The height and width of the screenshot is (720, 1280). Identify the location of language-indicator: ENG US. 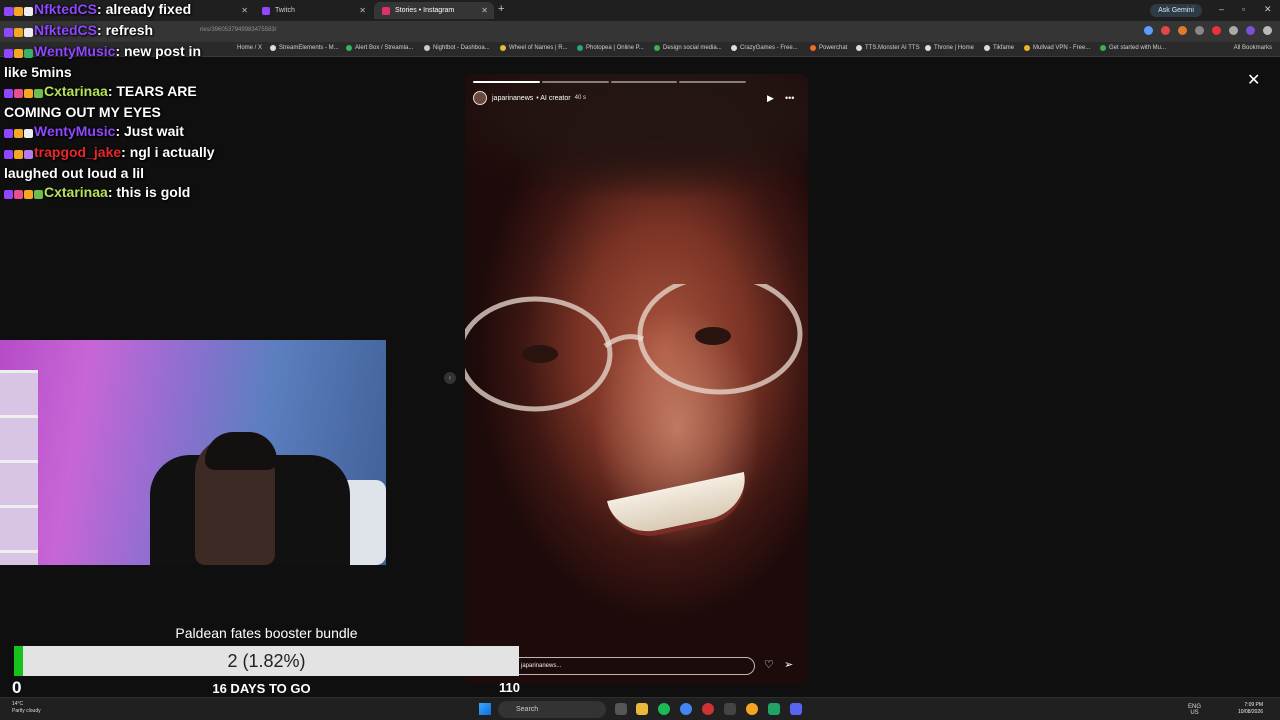
(1194, 710).